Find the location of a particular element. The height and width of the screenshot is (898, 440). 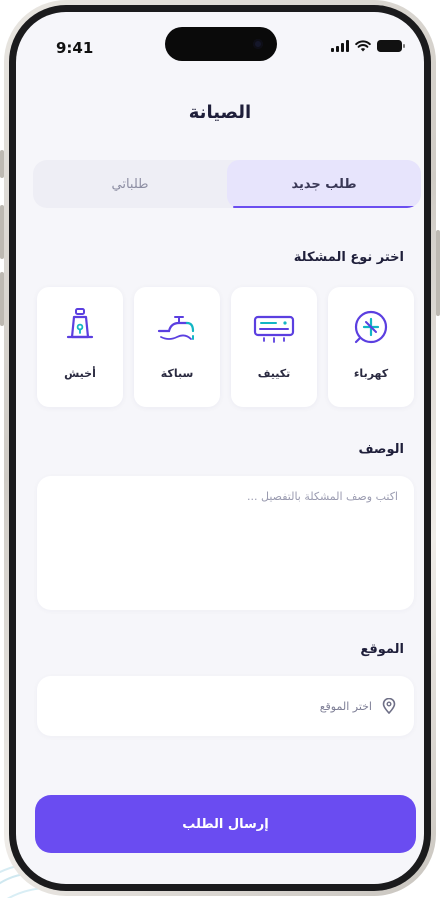

problem-card-other: أخيش is located at coordinates (80, 347).